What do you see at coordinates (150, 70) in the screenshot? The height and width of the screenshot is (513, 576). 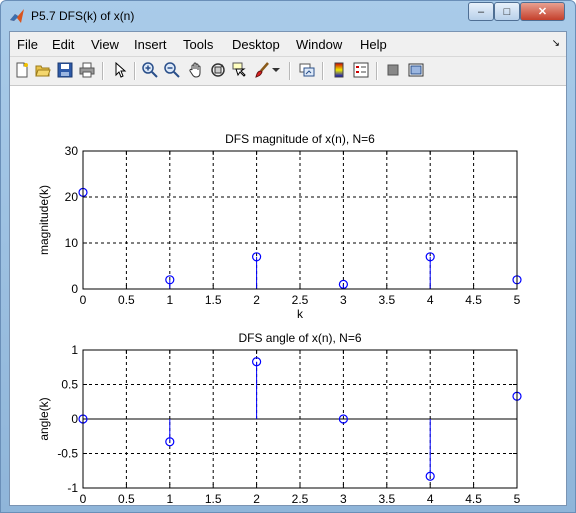 I see `zoom-in-icon` at bounding box center [150, 70].